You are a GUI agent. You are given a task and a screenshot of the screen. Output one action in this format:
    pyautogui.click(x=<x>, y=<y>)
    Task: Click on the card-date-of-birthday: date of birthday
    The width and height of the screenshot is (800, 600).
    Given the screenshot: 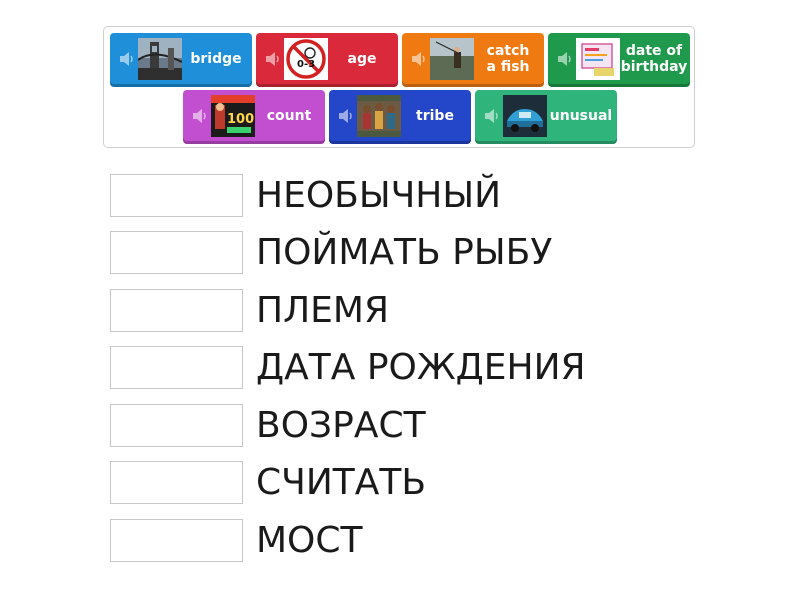 What is the action you would take?
    pyautogui.click(x=619, y=60)
    